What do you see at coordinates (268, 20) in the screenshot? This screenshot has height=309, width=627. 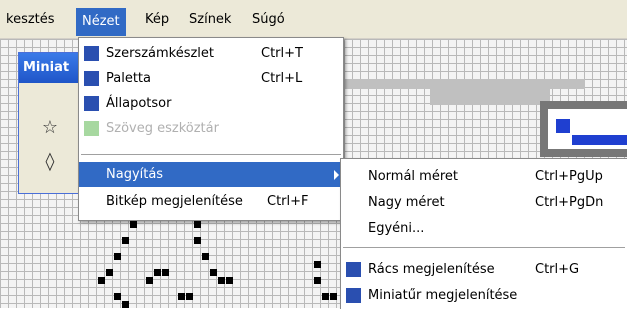 I see `menu-help: Súgó` at bounding box center [268, 20].